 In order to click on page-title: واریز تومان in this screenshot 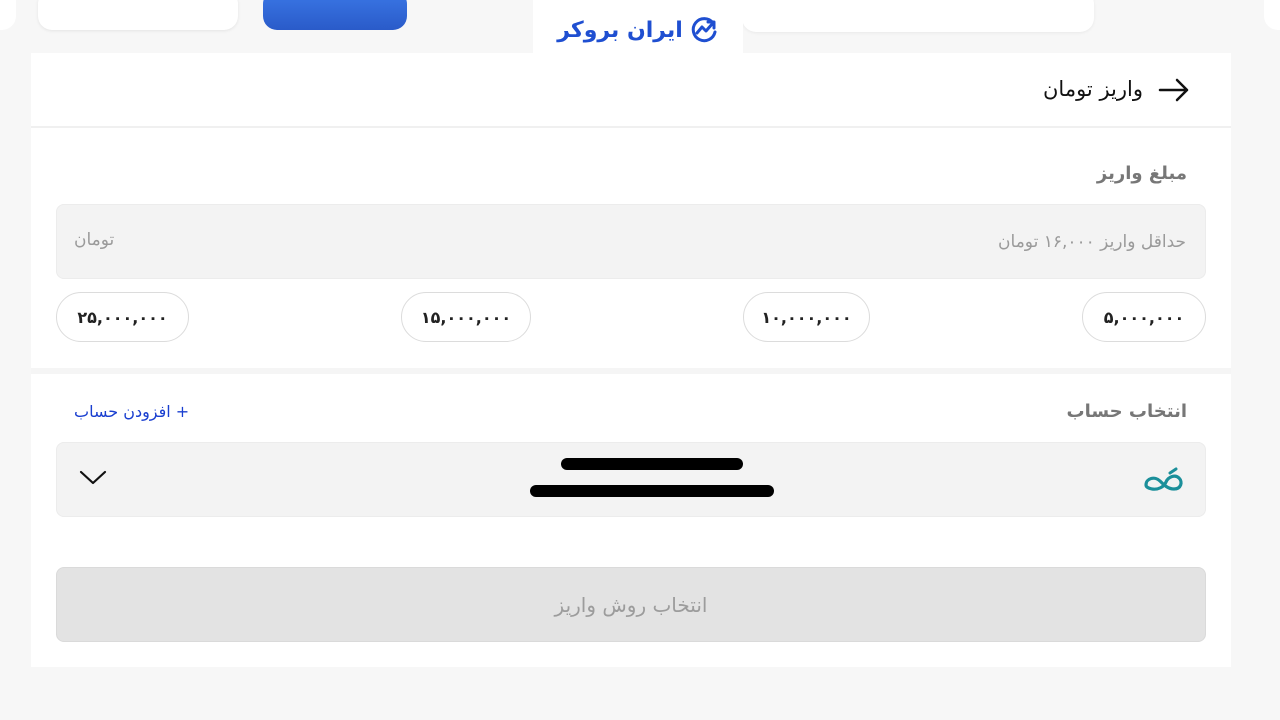, I will do `click(1093, 89)`.